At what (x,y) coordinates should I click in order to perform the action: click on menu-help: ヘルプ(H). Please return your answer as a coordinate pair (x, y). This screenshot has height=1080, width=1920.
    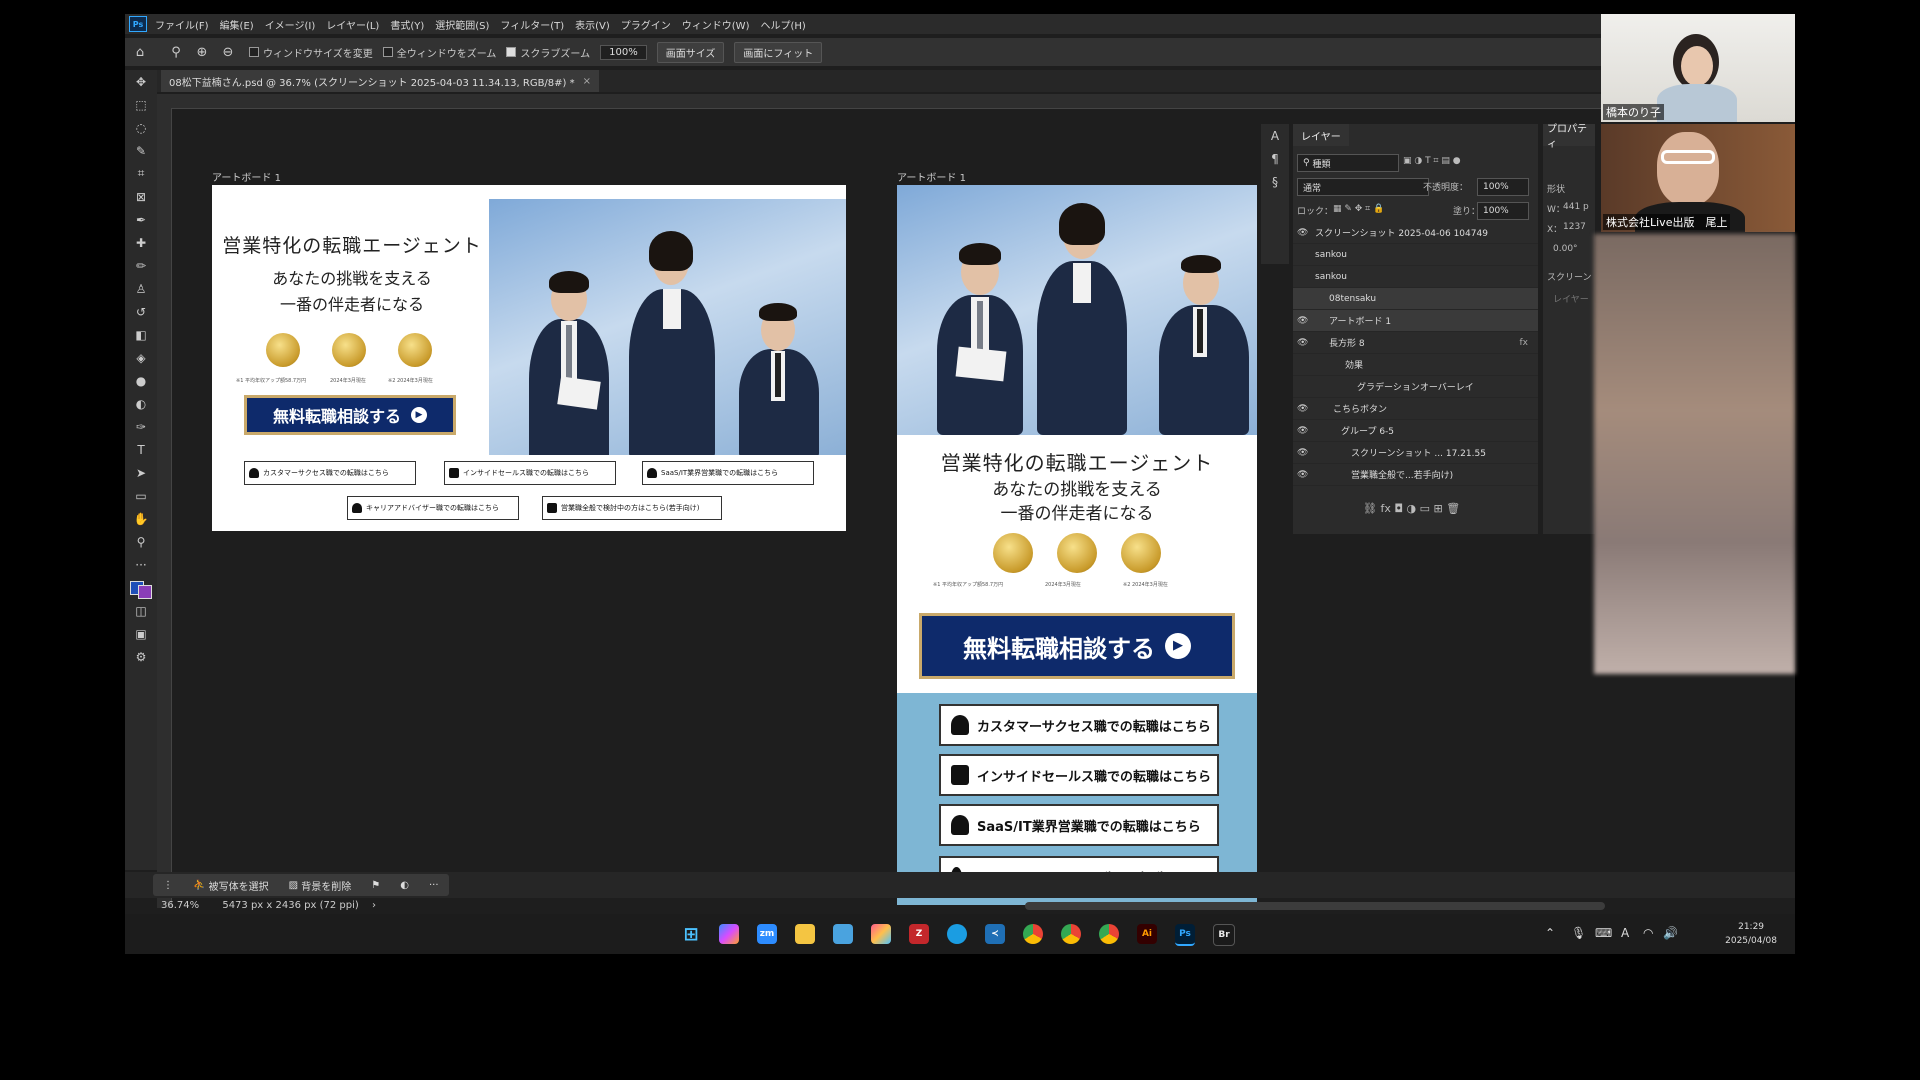
    Looking at the image, I should click on (782, 24).